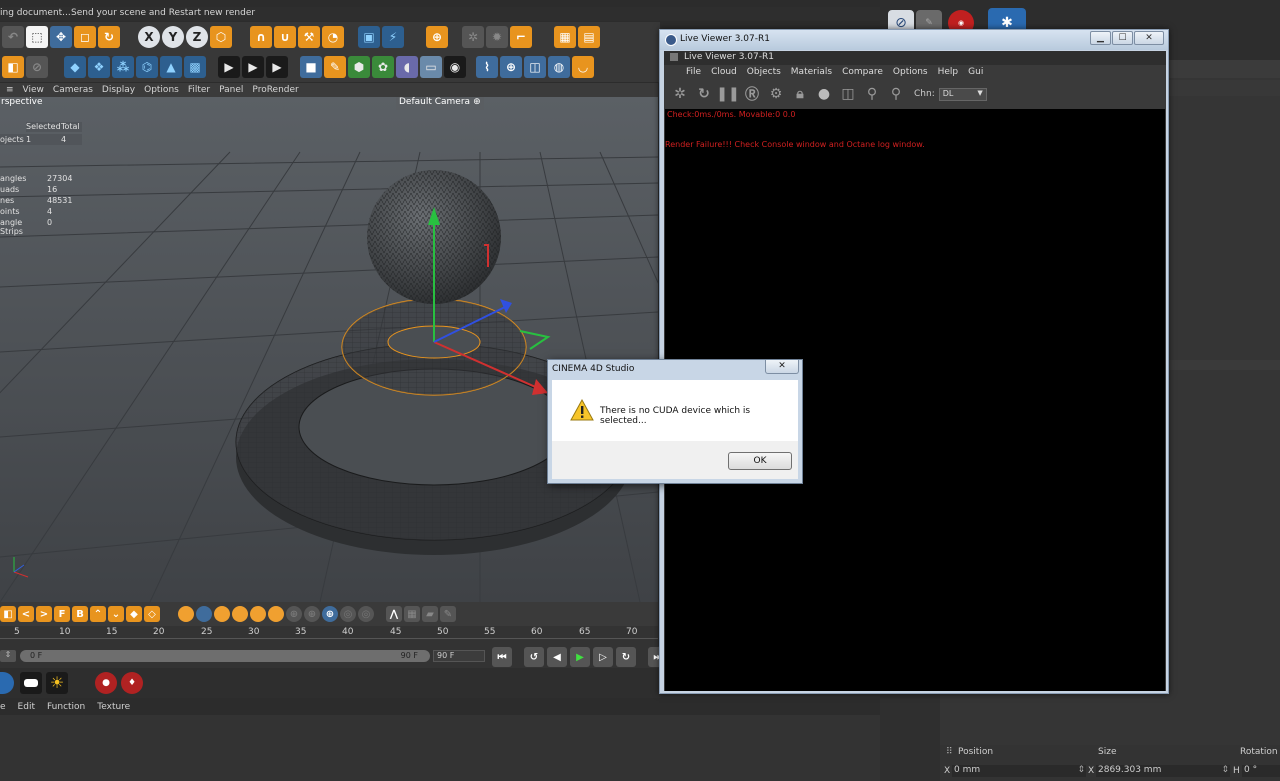  What do you see at coordinates (910, 72) in the screenshot?
I see `lv-menu-options: Options` at bounding box center [910, 72].